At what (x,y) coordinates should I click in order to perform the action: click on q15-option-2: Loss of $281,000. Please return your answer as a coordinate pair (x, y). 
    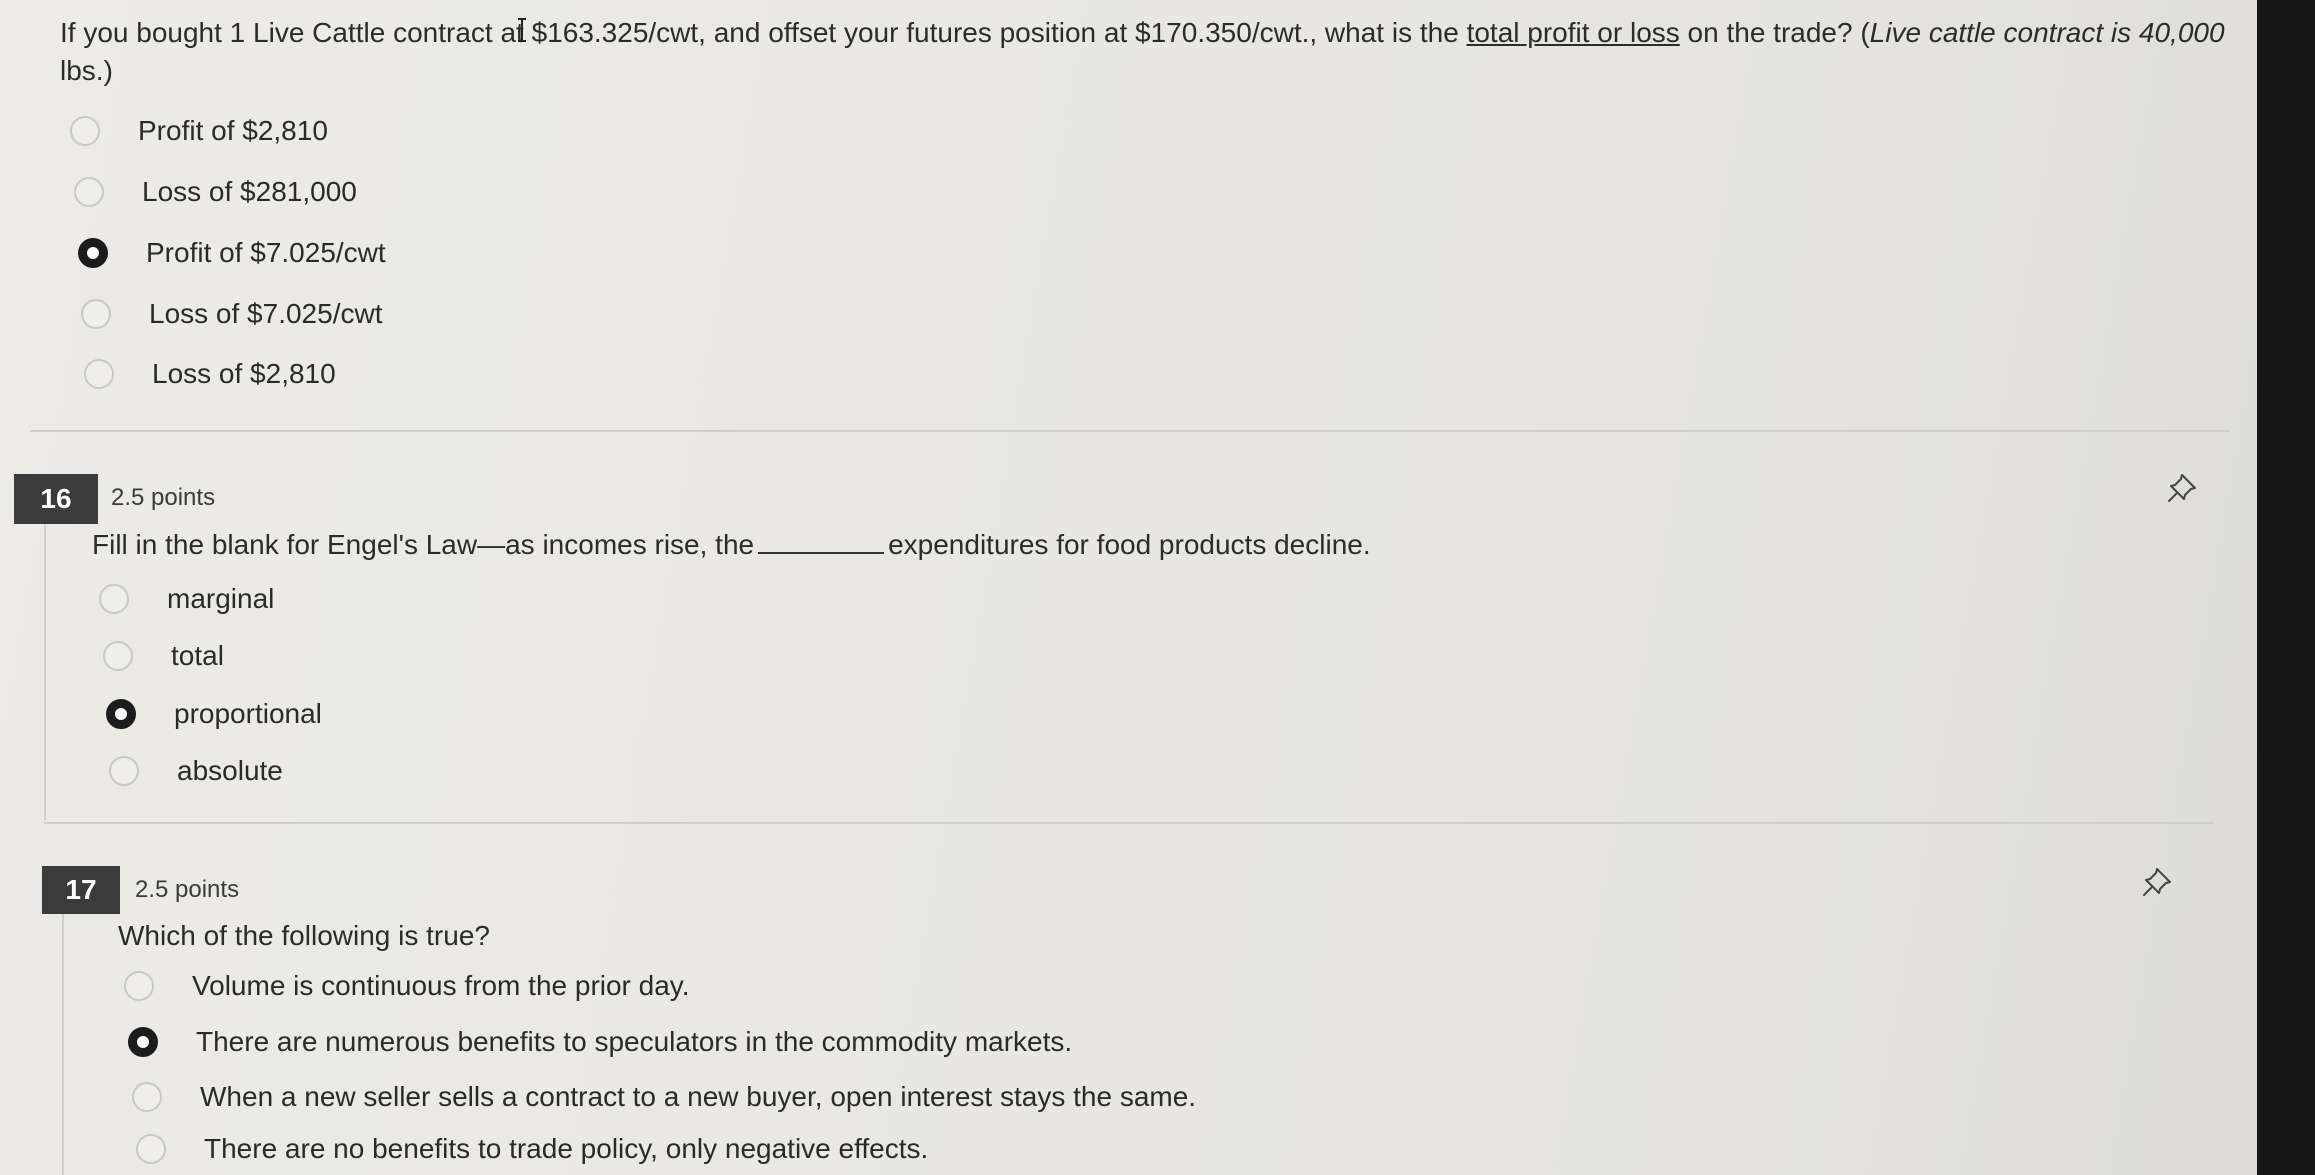
    Looking at the image, I should click on (215, 192).